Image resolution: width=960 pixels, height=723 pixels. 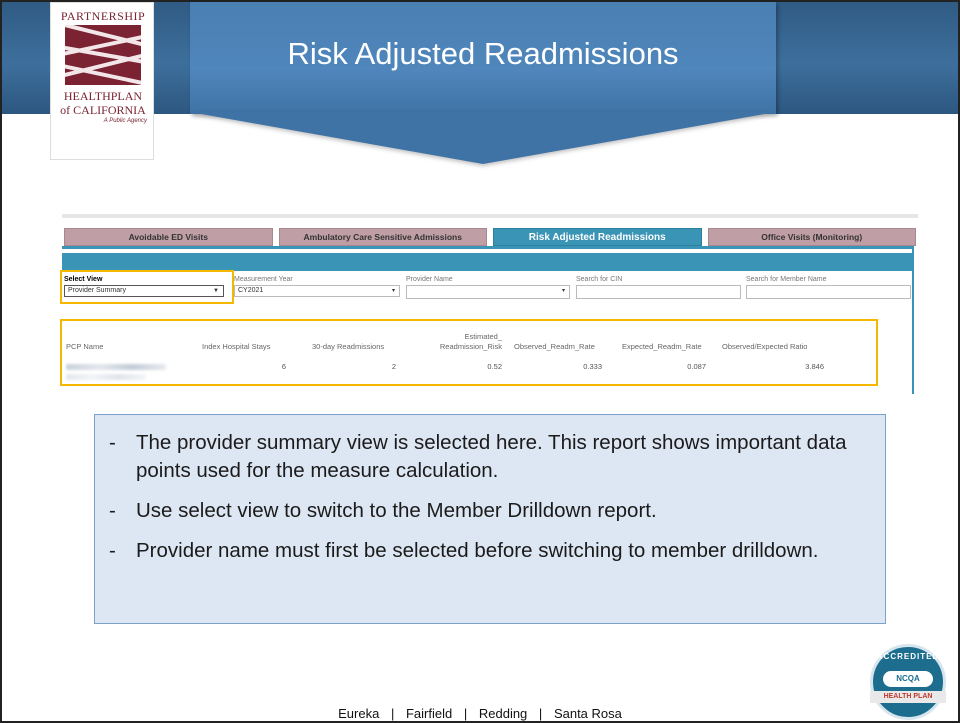 I want to click on seal-ncqa-text: NCQA, so click(x=908, y=679).